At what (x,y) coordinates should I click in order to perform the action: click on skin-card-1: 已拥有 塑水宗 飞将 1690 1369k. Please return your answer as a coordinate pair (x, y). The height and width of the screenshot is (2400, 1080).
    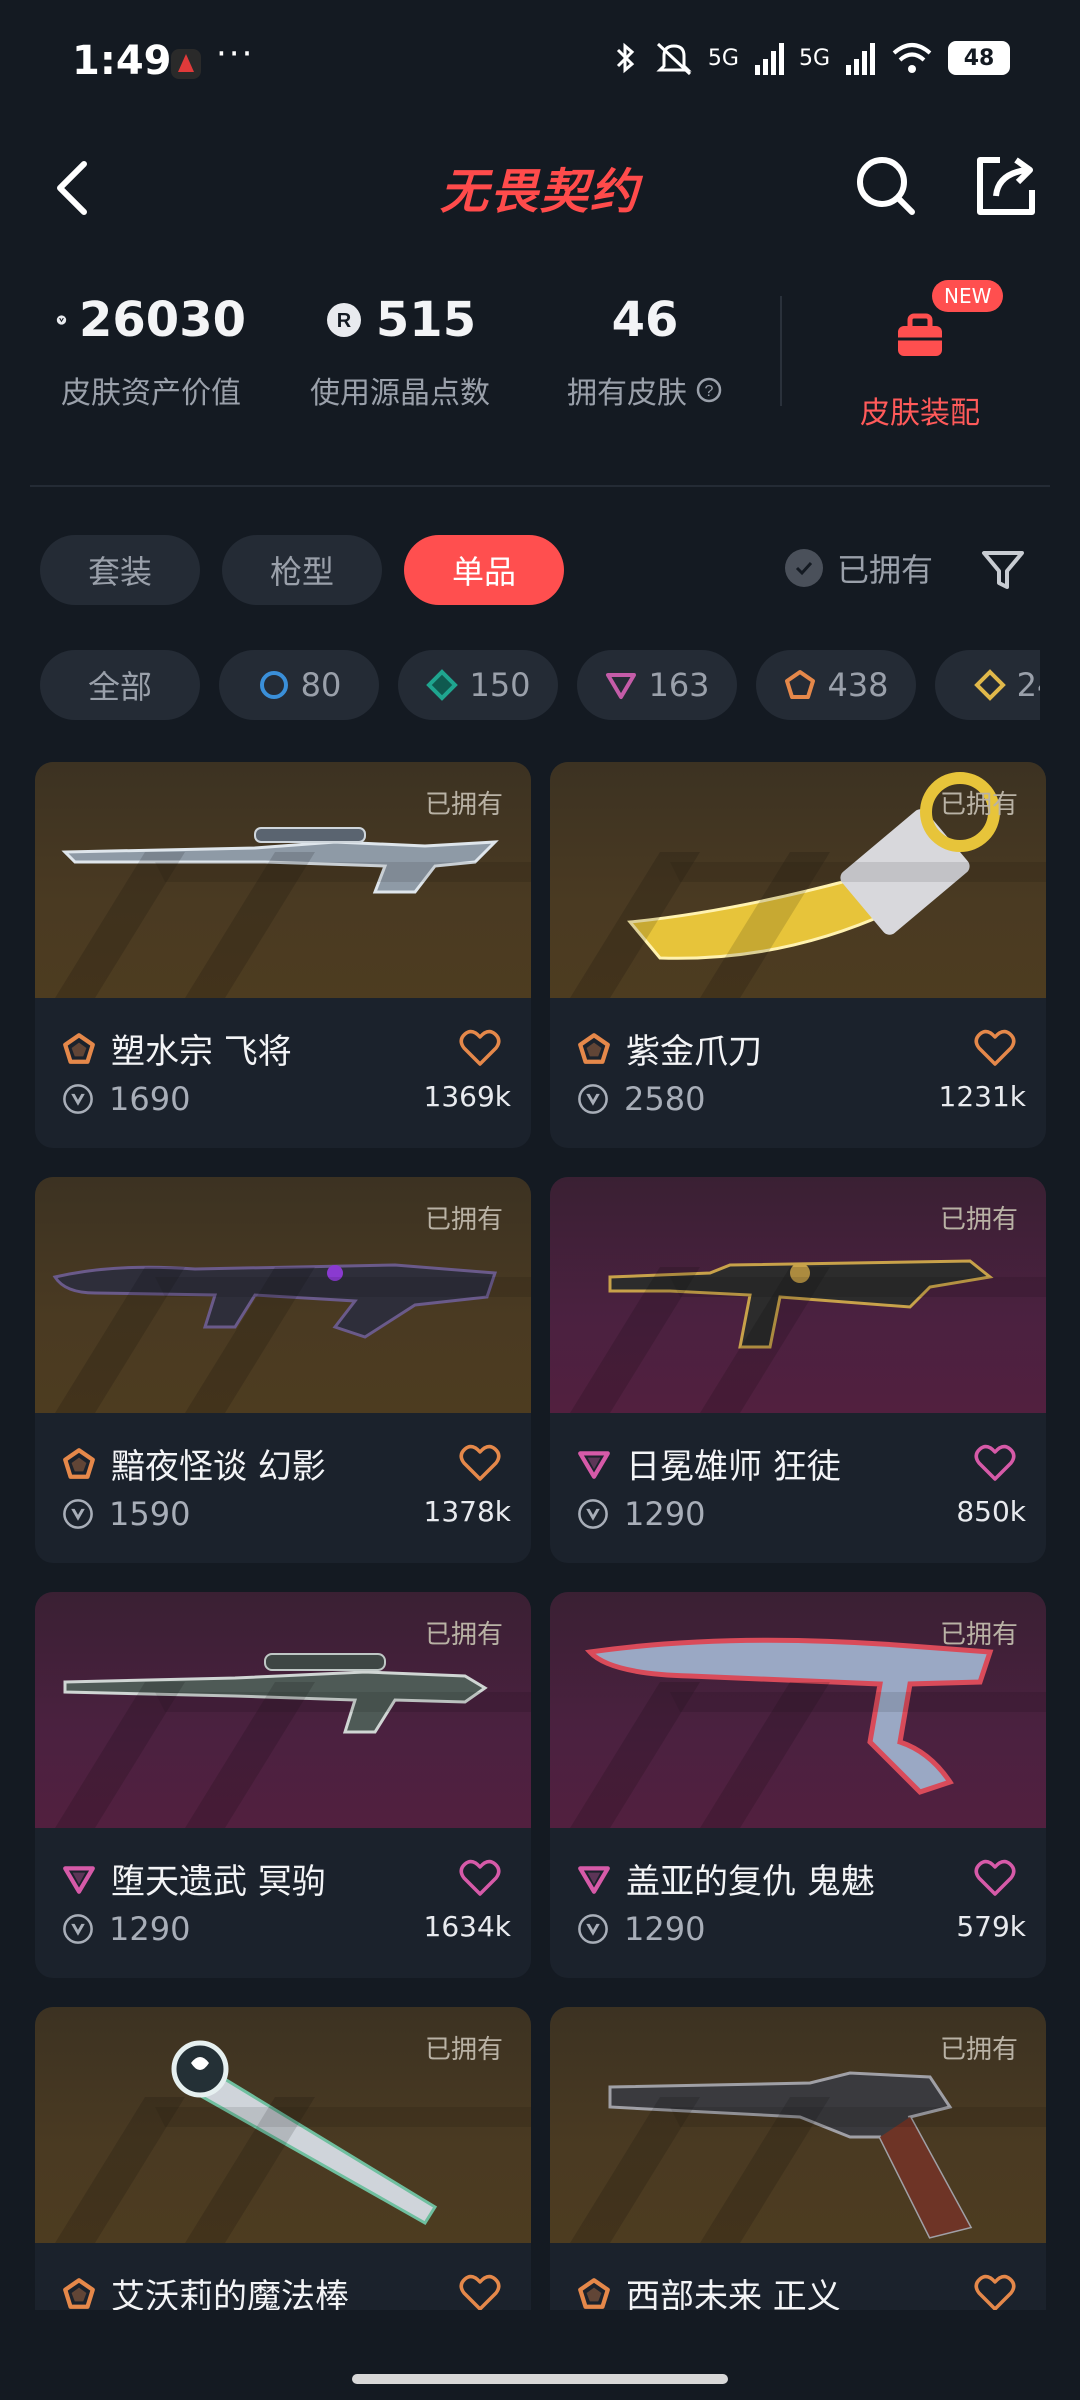
    Looking at the image, I should click on (283, 955).